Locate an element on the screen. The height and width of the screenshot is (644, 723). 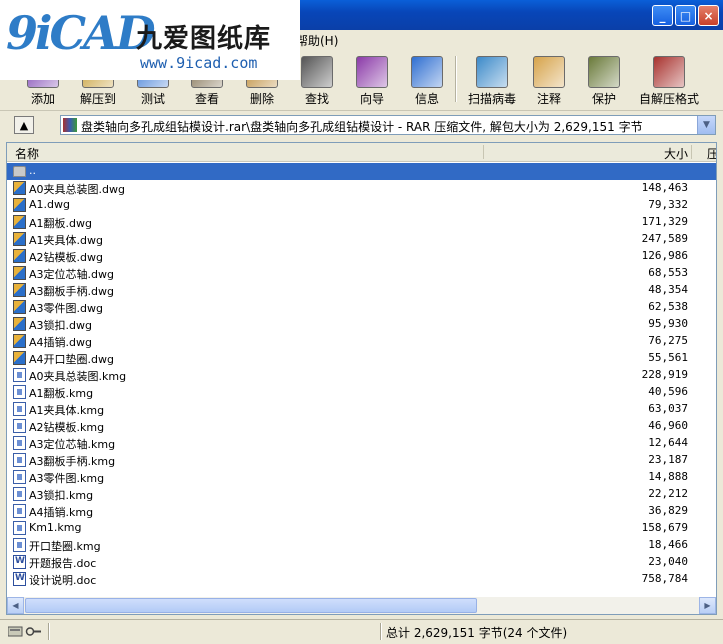
horizontal-scrollbar: ◀ ▶ is located at coordinates (361, 605).